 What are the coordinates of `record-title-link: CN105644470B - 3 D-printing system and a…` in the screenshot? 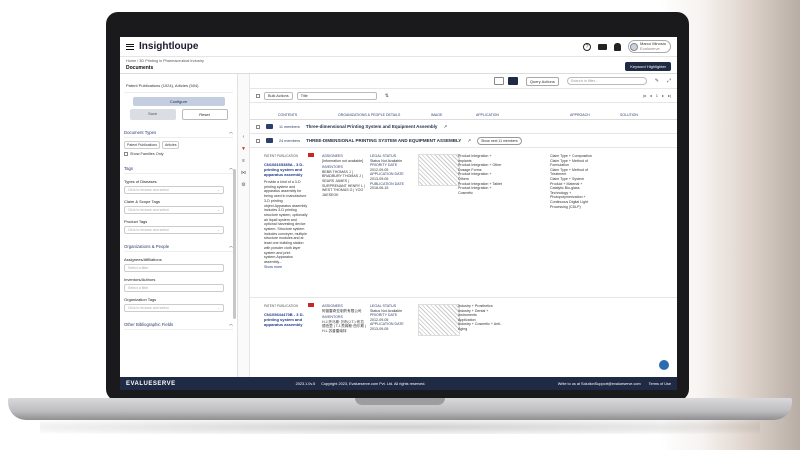 It's located at (284, 319).